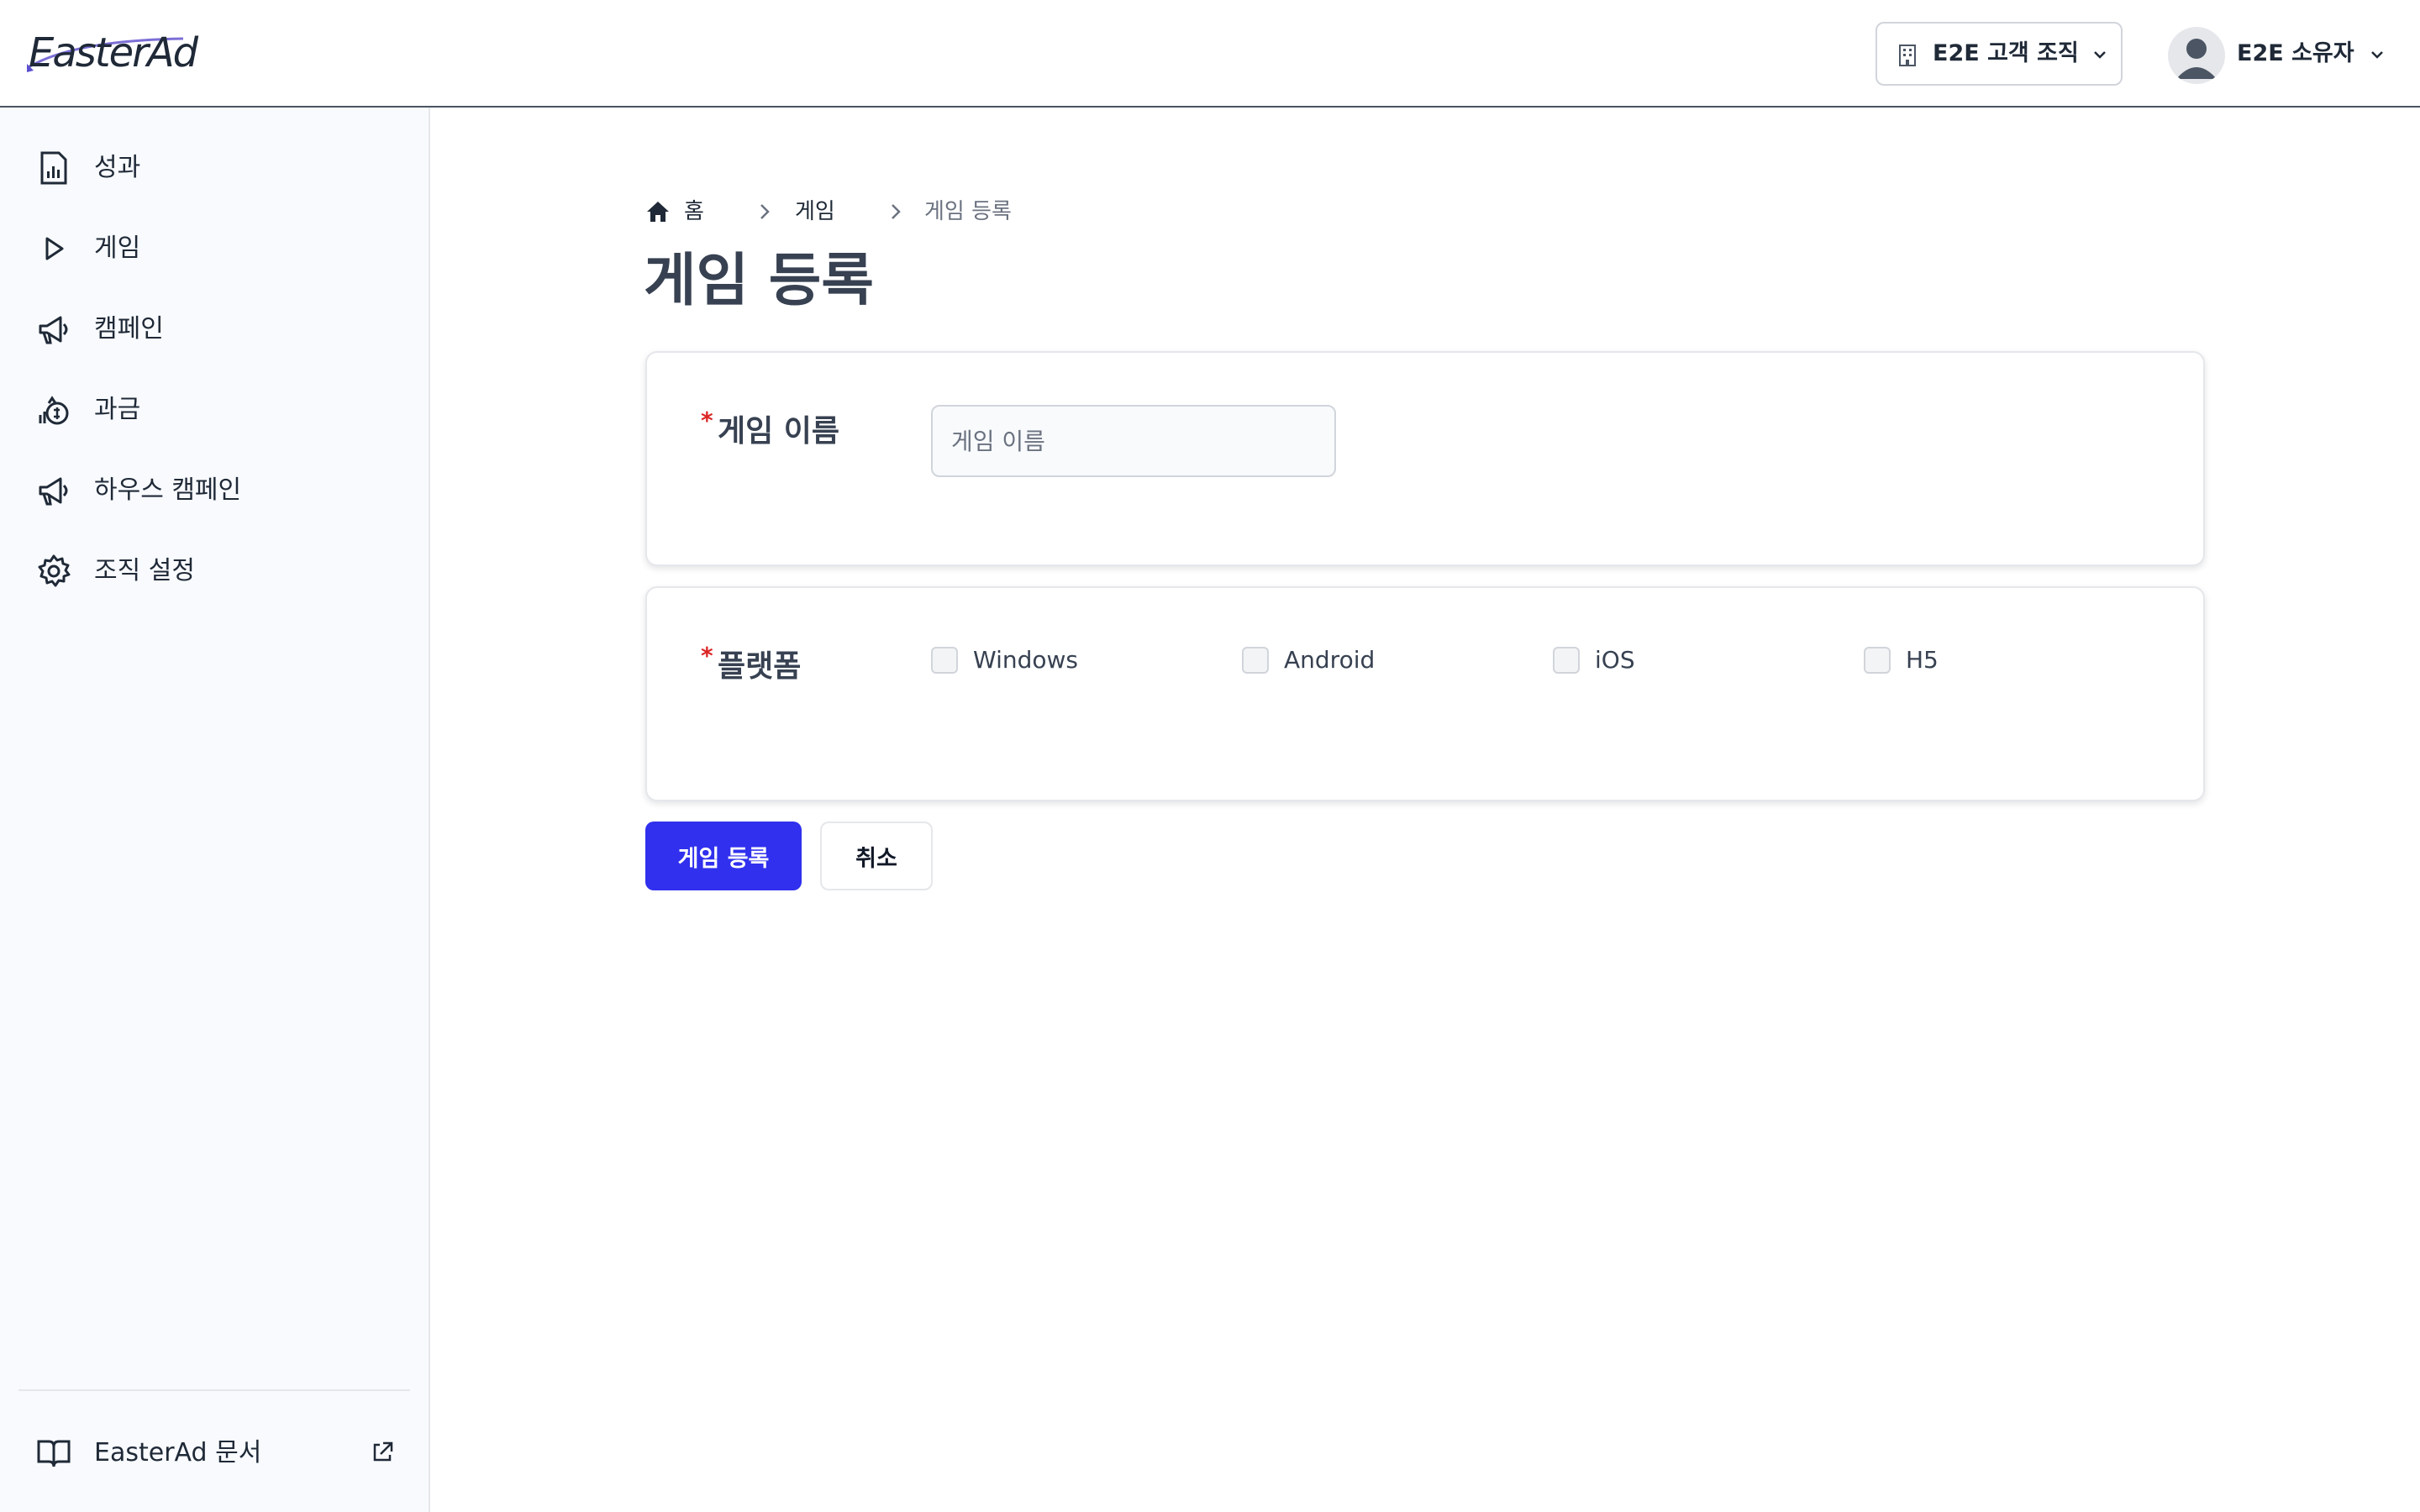 The image size is (2420, 1512). What do you see at coordinates (1210, 54) in the screenshot?
I see `top-bar: EasterAd E2E 고객 조직 E2E 소유자` at bounding box center [1210, 54].